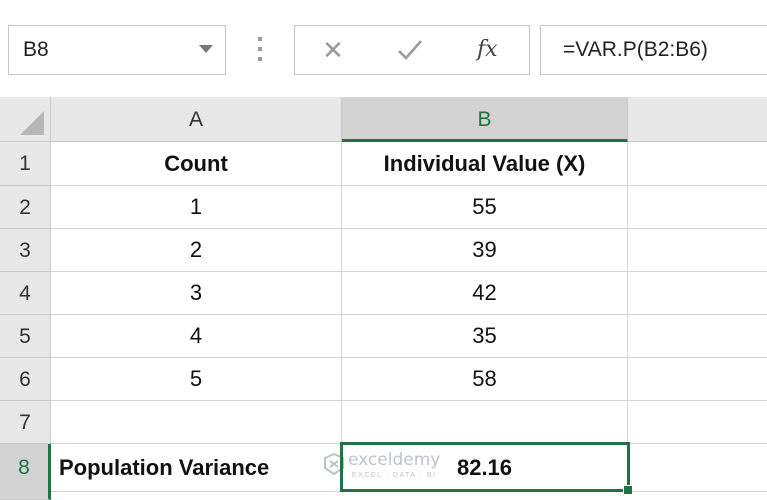 This screenshot has height=500, width=767. What do you see at coordinates (333, 50) in the screenshot?
I see `cancel-icon: ✕` at bounding box center [333, 50].